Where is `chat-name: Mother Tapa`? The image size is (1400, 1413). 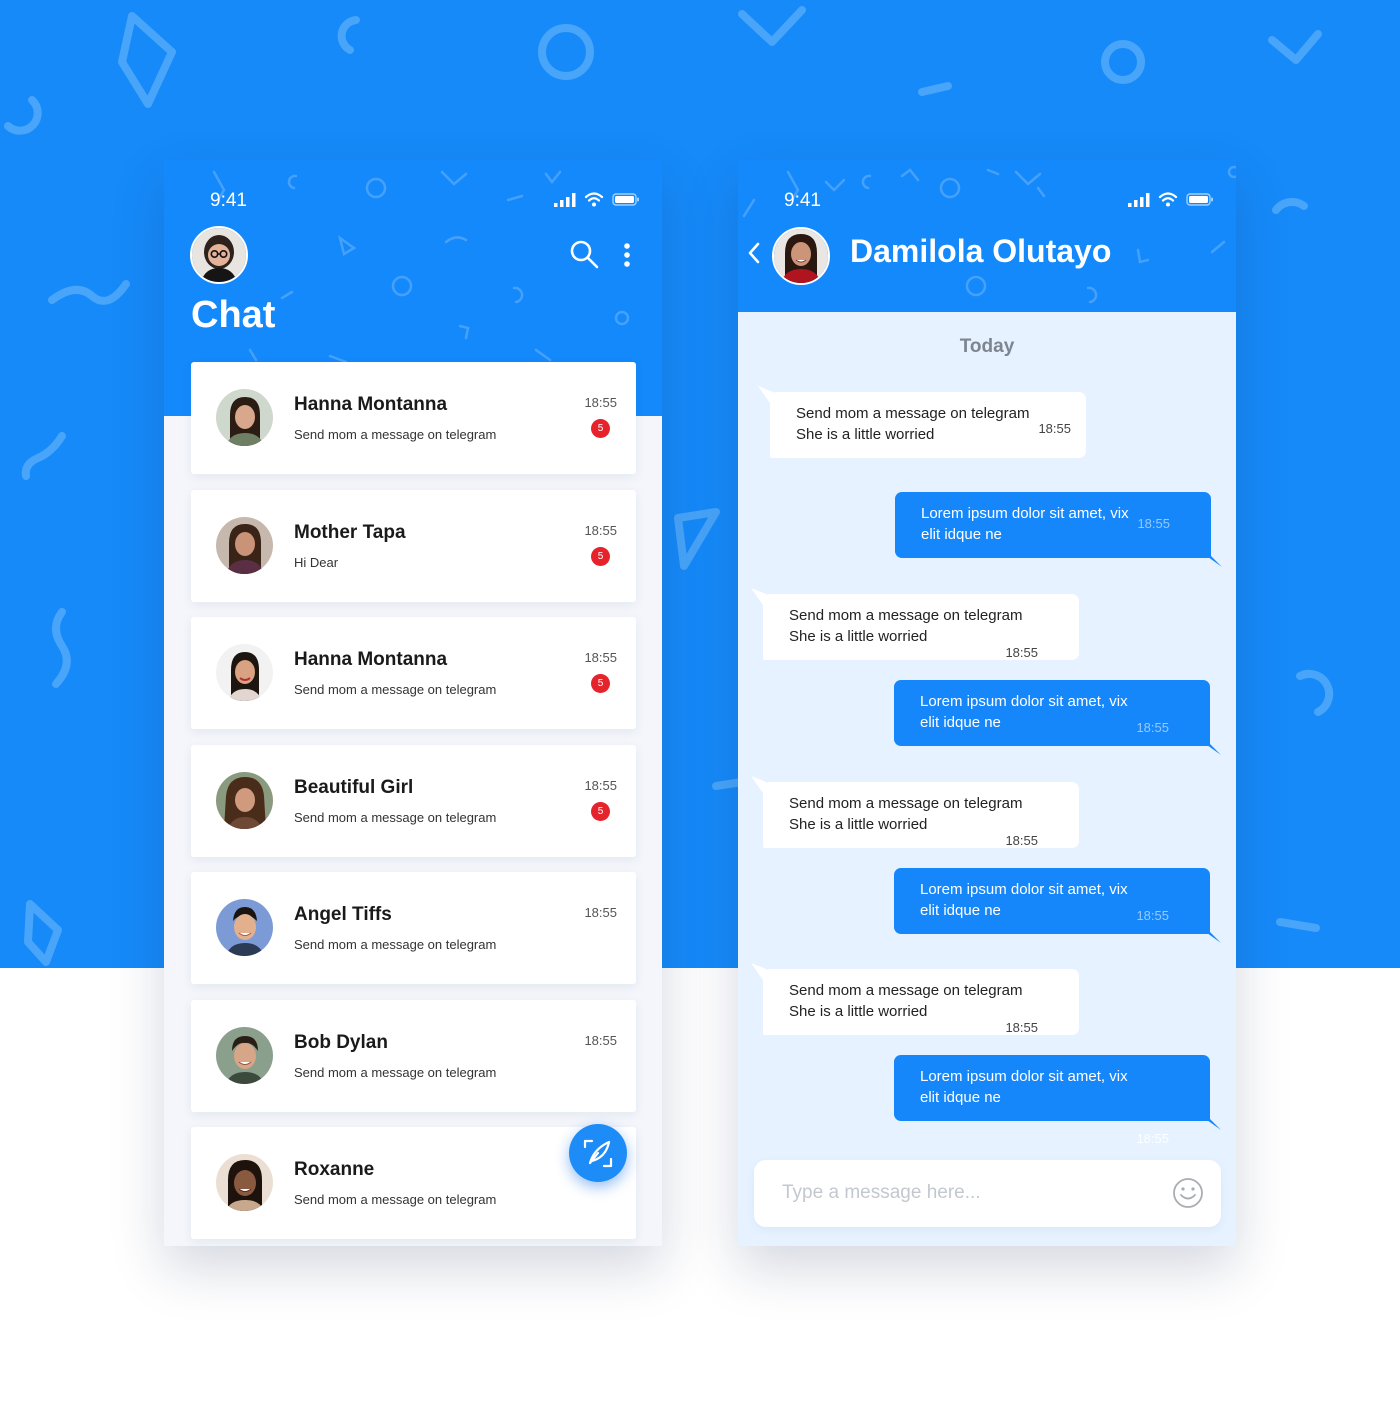 chat-name: Mother Tapa is located at coordinates (350, 532).